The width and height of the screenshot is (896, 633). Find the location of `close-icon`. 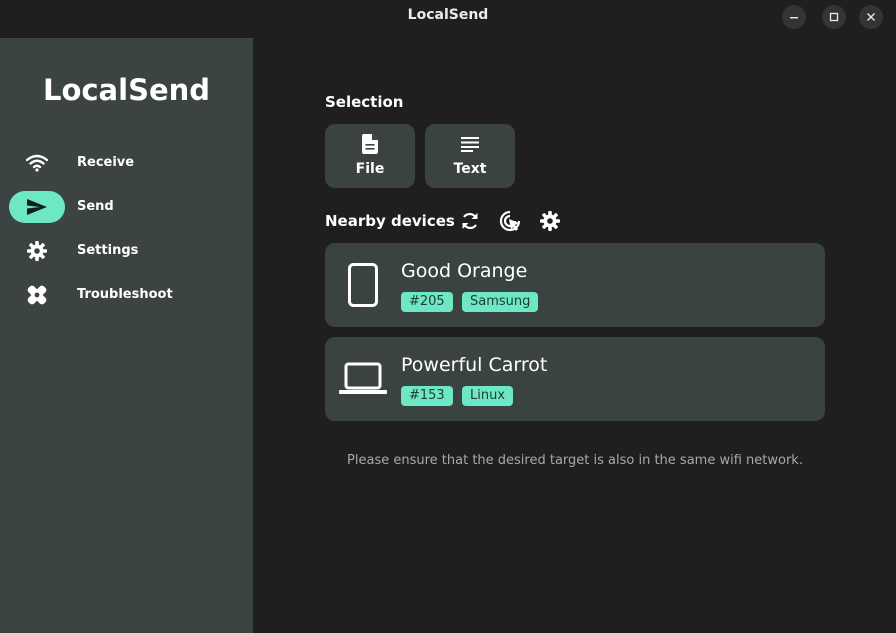

close-icon is located at coordinates (871, 17).